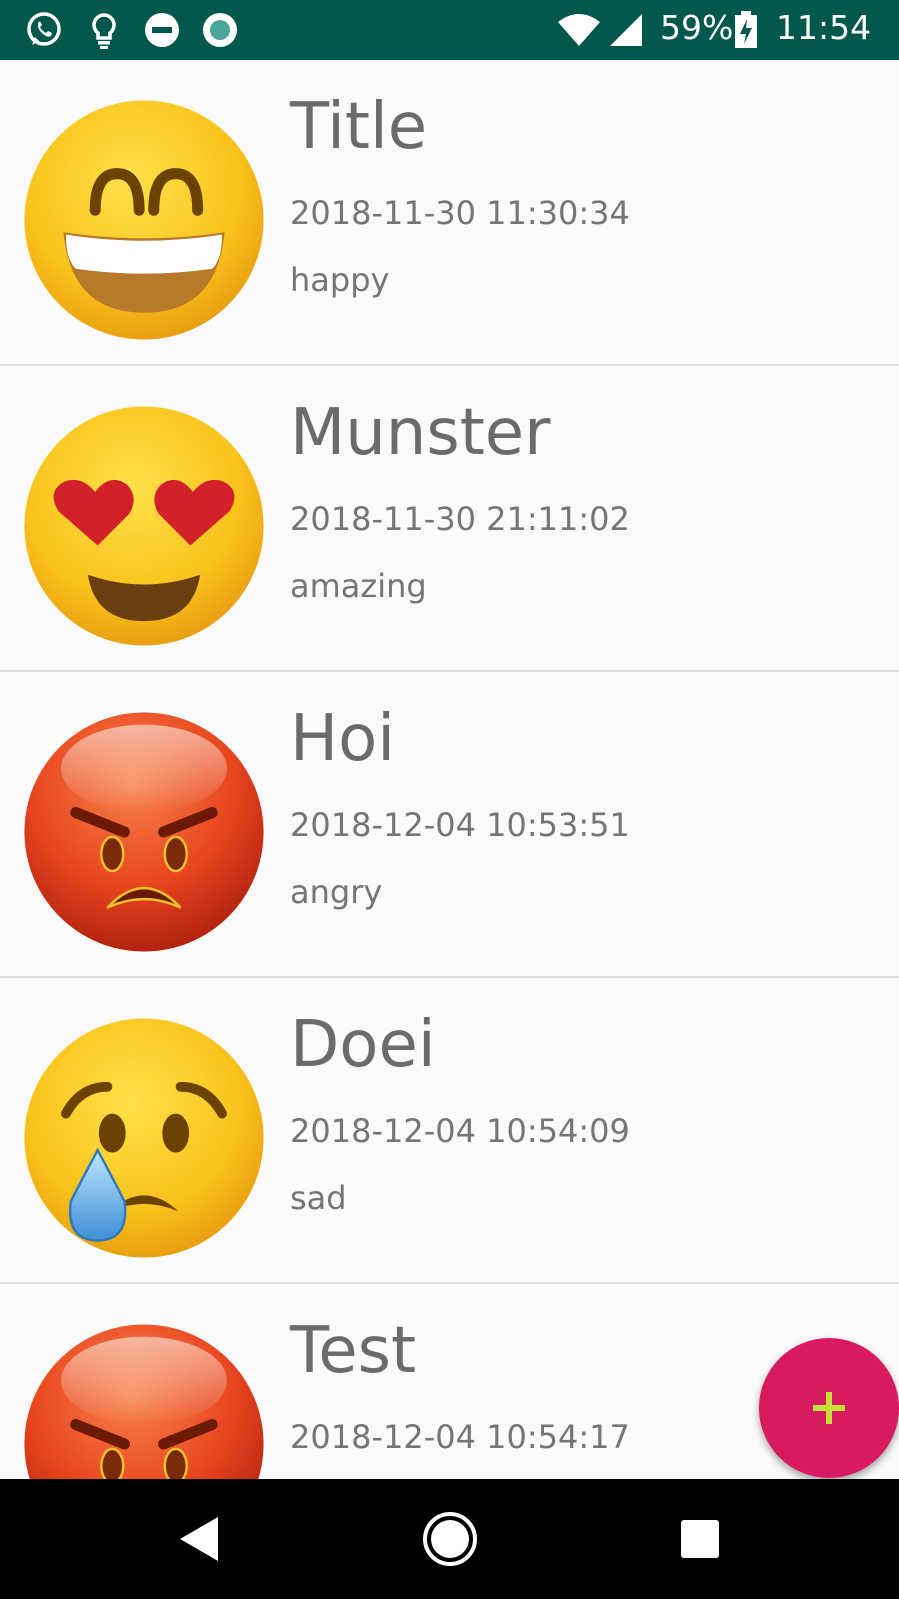  Describe the element at coordinates (340, 280) in the screenshot. I see `entry-mood: happy` at that location.